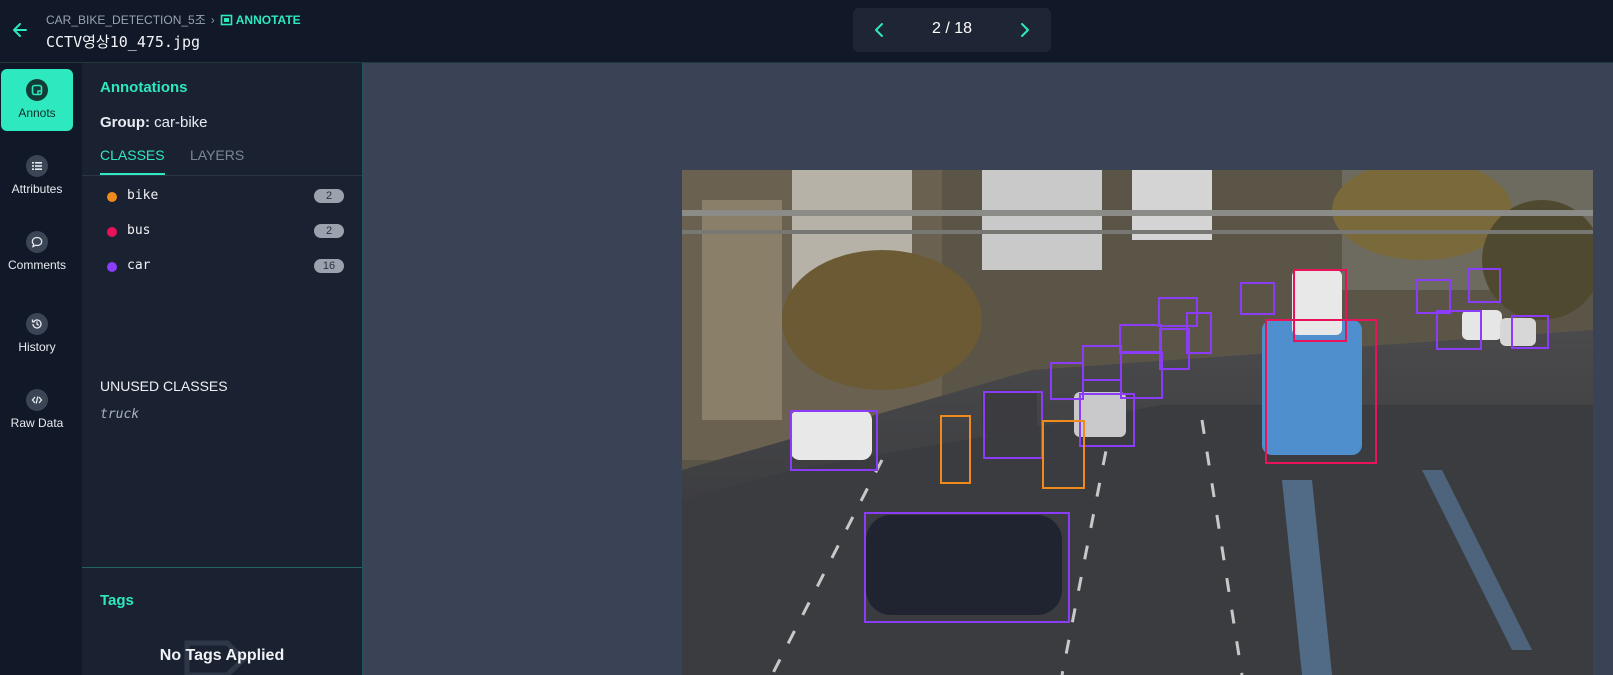 Image resolution: width=1613 pixels, height=675 pixels. What do you see at coordinates (37, 242) in the screenshot?
I see `comment-icon` at bounding box center [37, 242].